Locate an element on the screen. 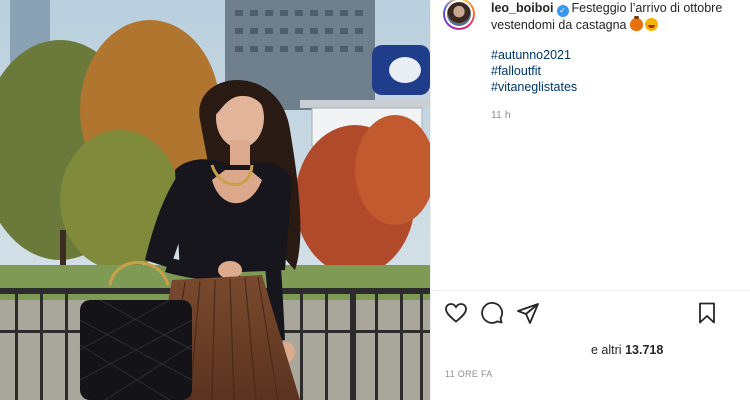 The image size is (750, 400). paper-plane-icon is located at coordinates (528, 313).